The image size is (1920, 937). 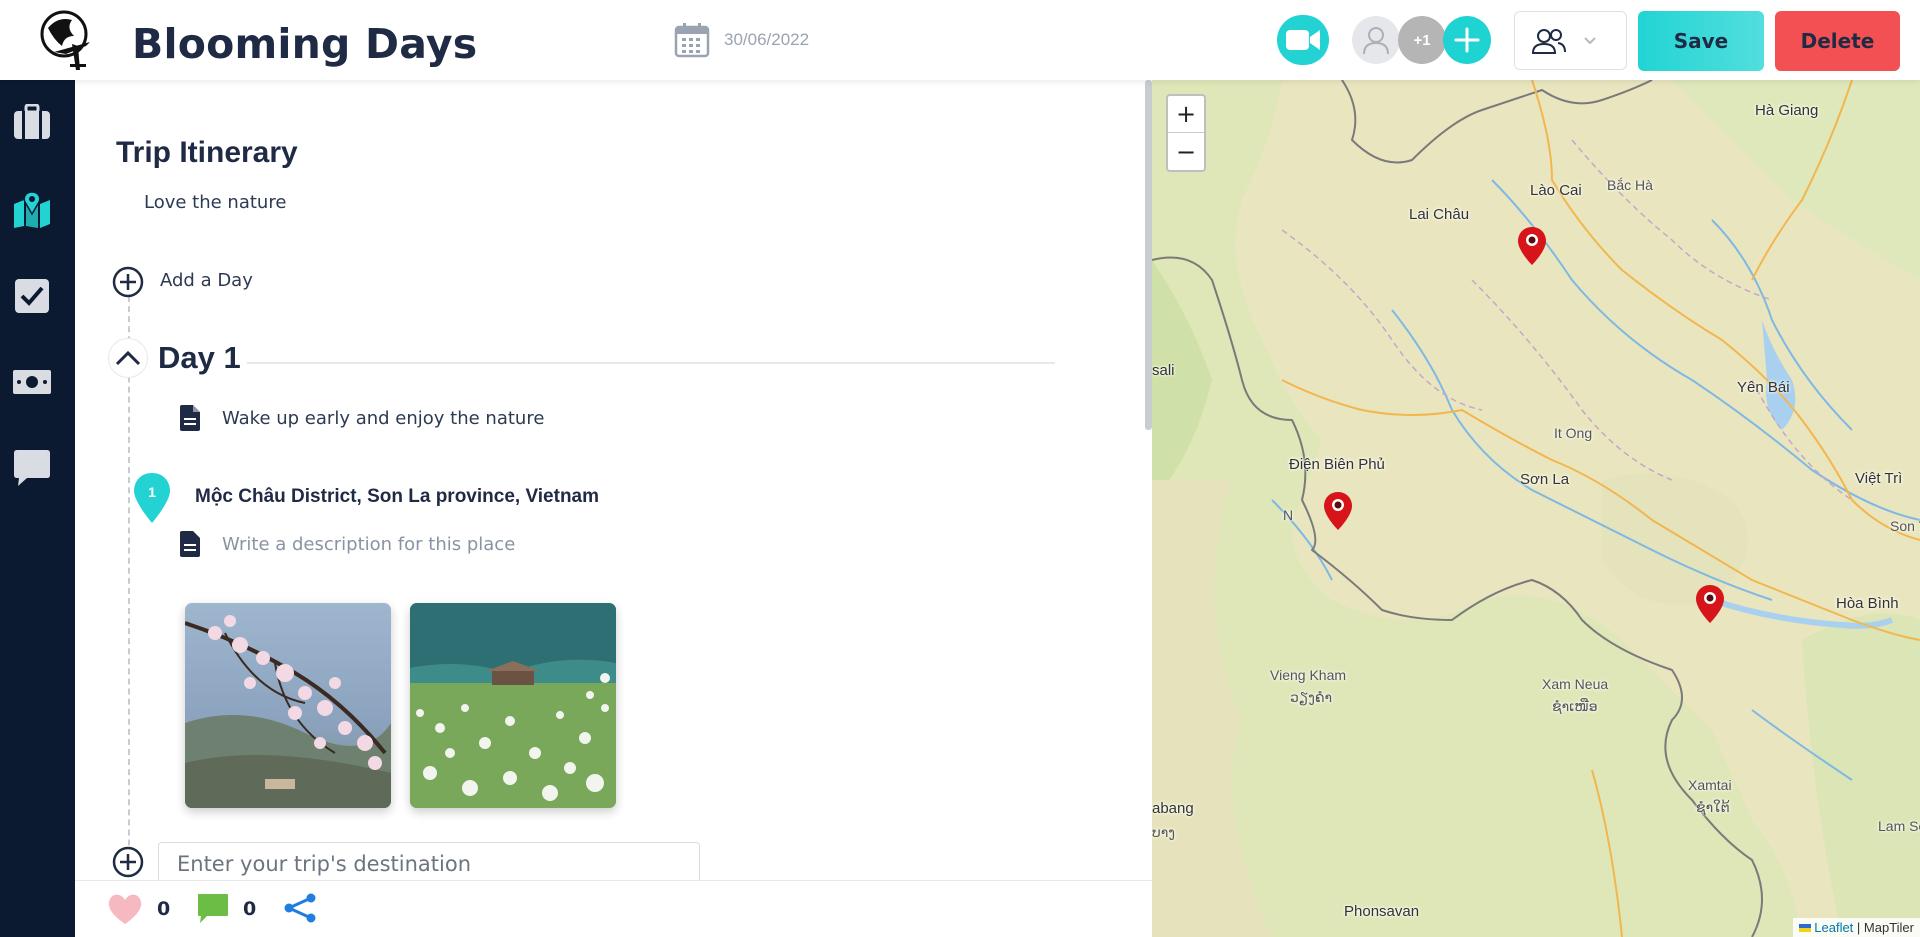 I want to click on flag-icon, so click(x=1805, y=928).